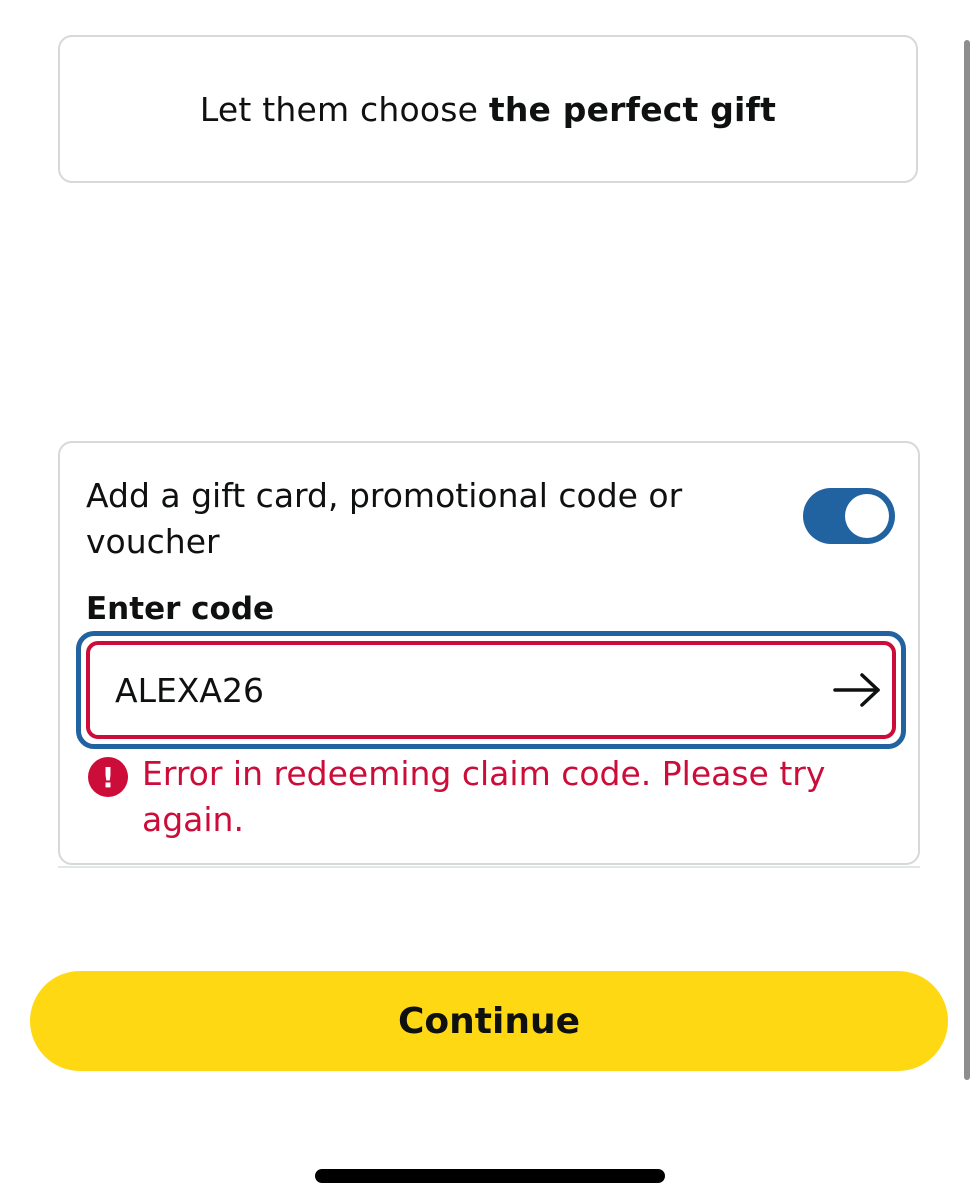 This screenshot has height=1200, width=978. Describe the element at coordinates (967, 560) in the screenshot. I see `scrollbar` at that location.